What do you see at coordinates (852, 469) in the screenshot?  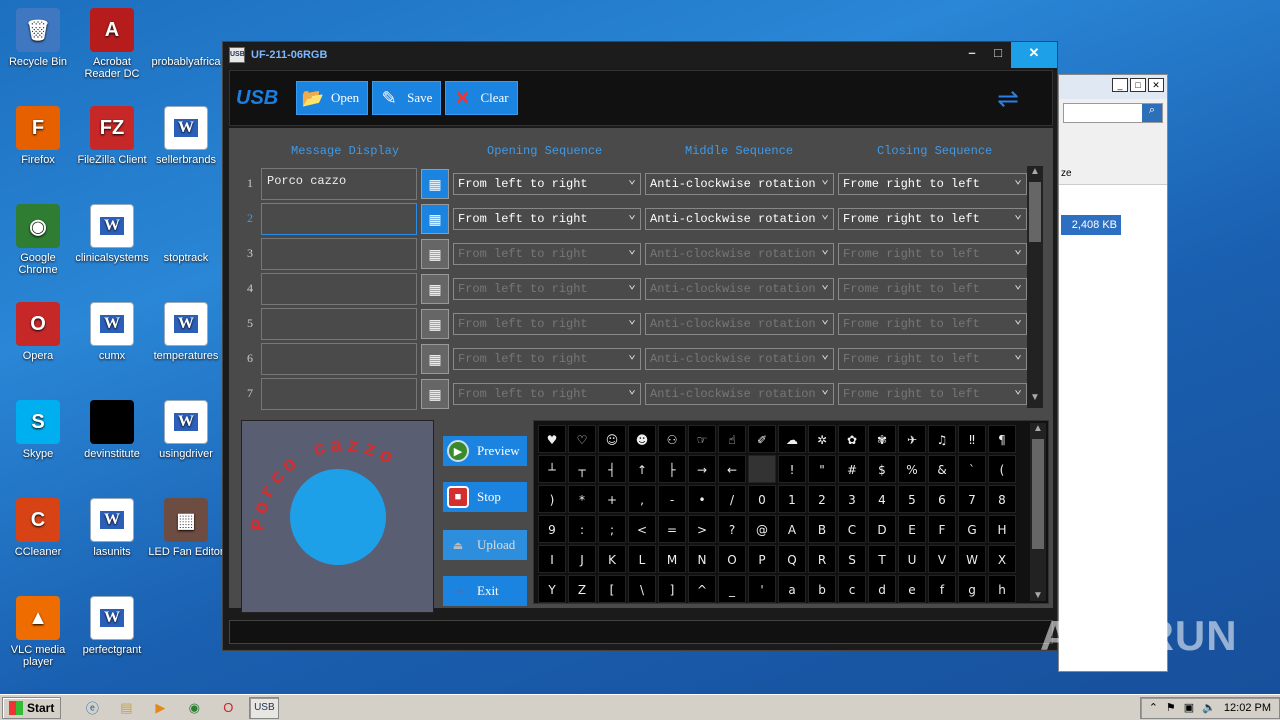 I see `char-cell: #` at bounding box center [852, 469].